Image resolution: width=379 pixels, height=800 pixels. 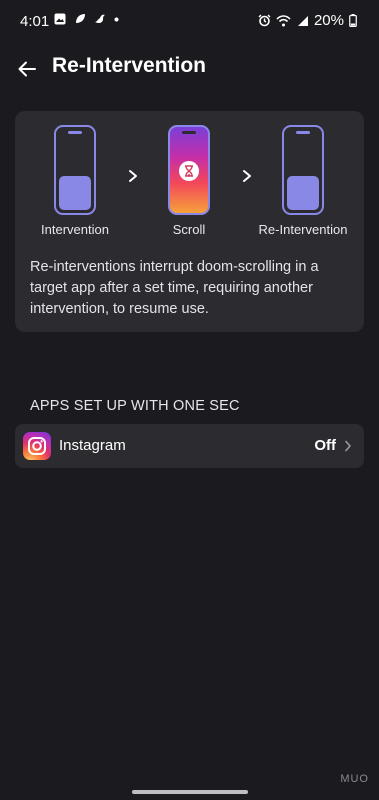 I want to click on step-label-re-intervention: Re-Intervention, so click(x=303, y=229).